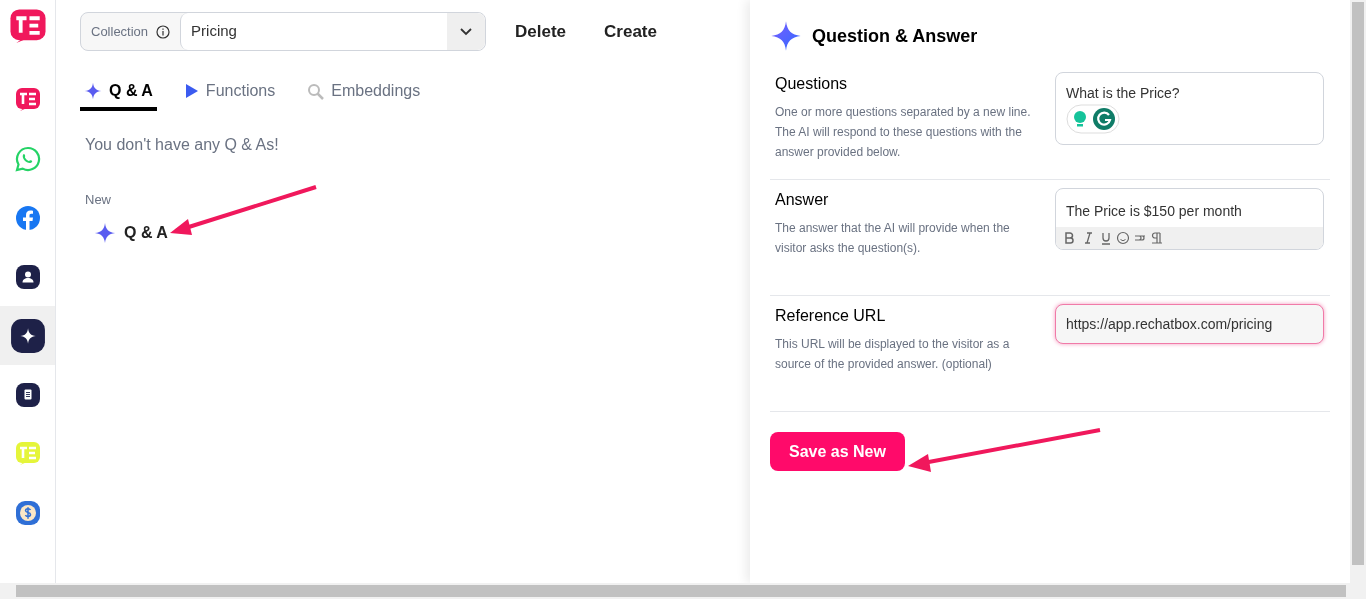 This screenshot has width=1366, height=599. I want to click on collection-label: Collection, so click(120, 31).